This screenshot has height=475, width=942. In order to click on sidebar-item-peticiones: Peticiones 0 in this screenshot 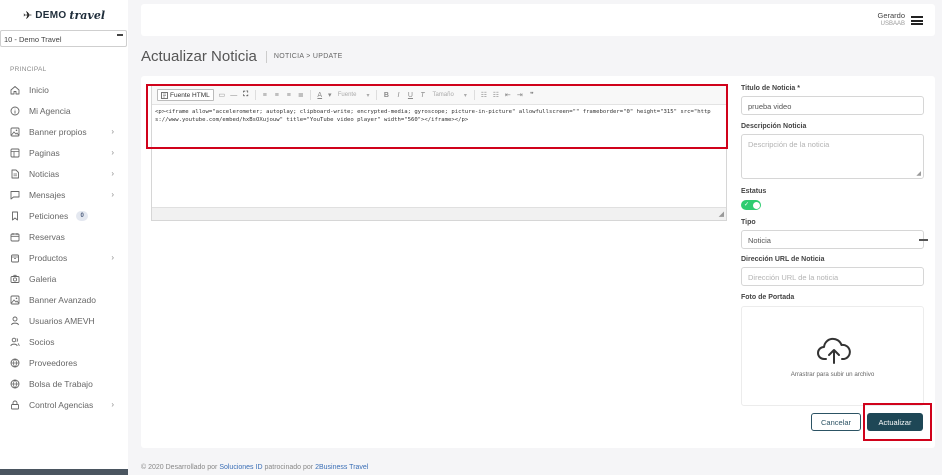, I will do `click(64, 215)`.